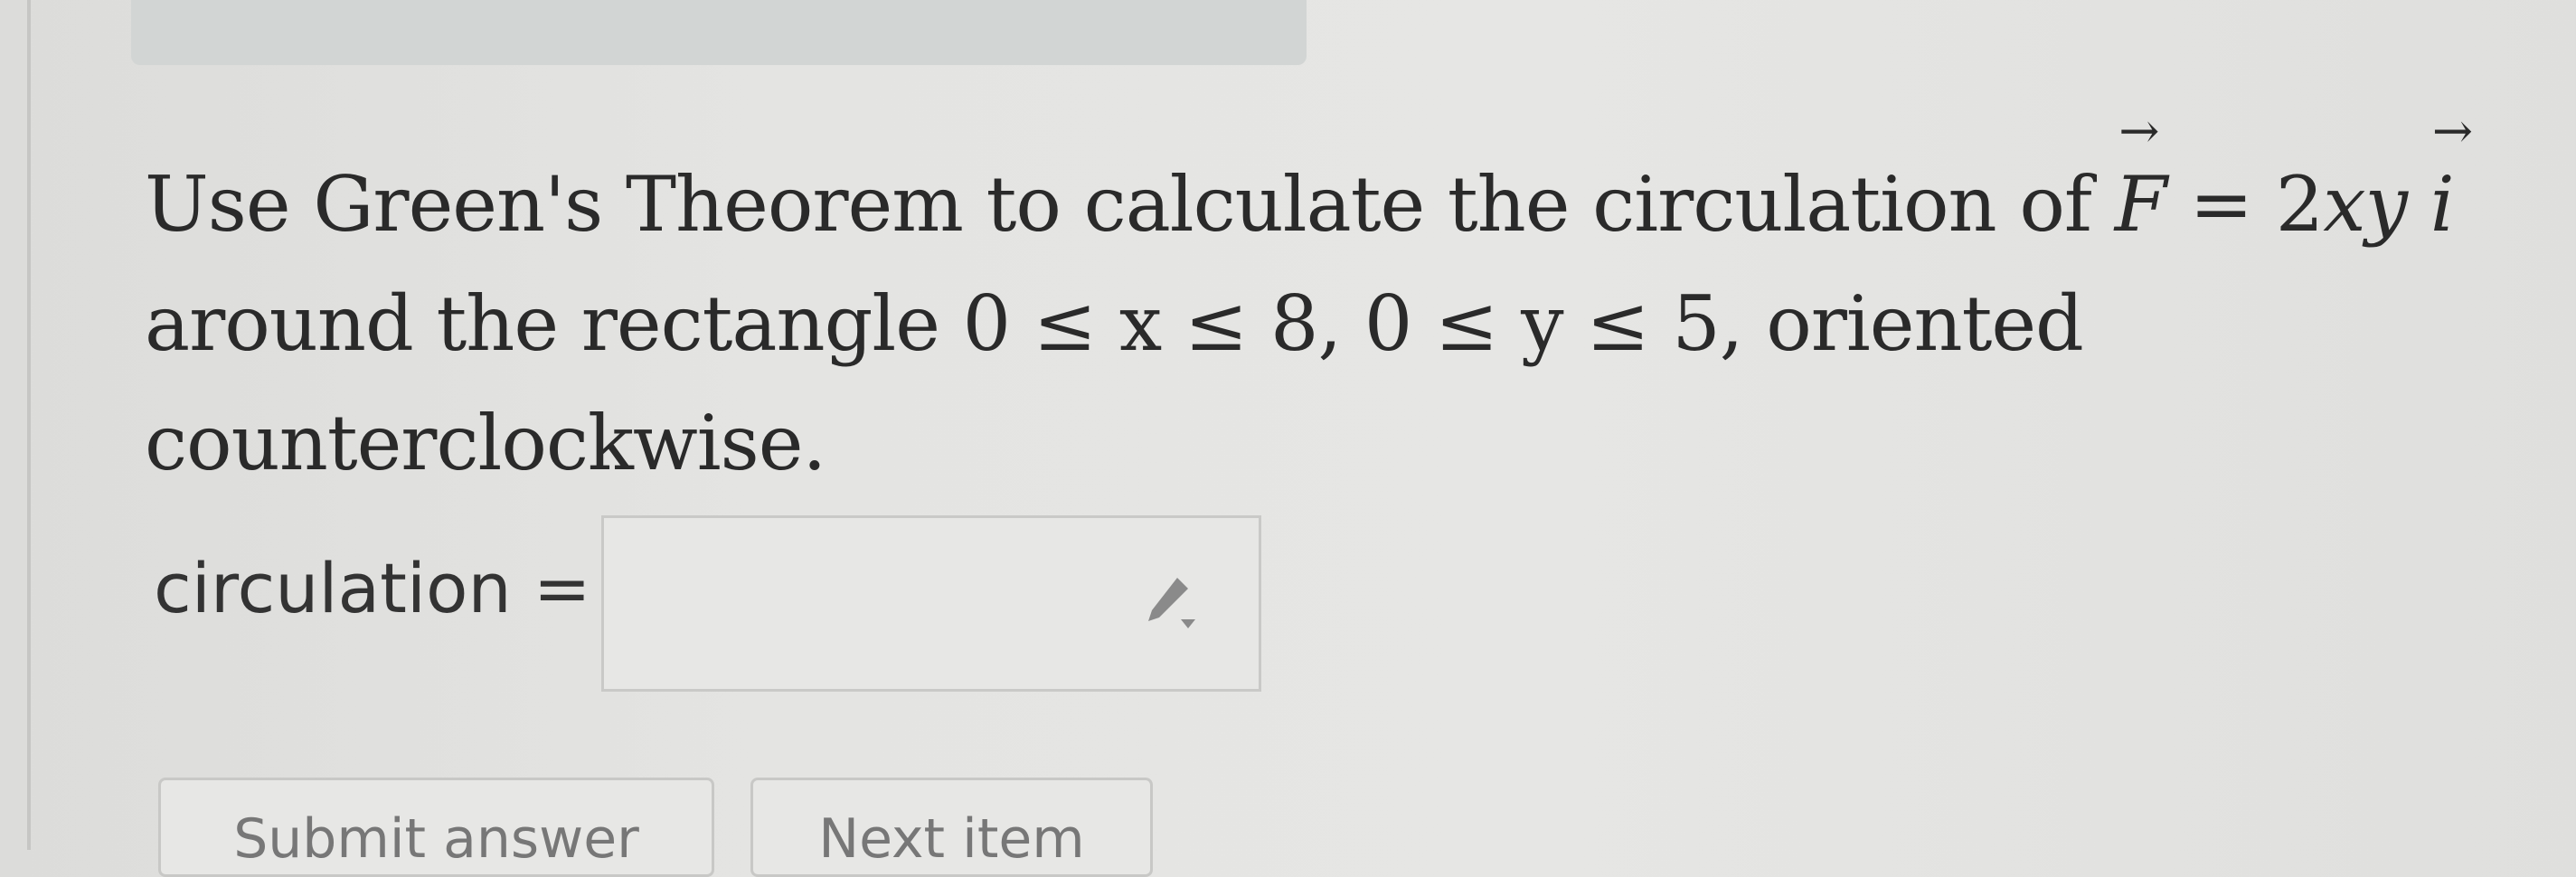 The width and height of the screenshot is (2576, 877). Describe the element at coordinates (2140, 176) in the screenshot. I see `vector-f: → F` at that location.